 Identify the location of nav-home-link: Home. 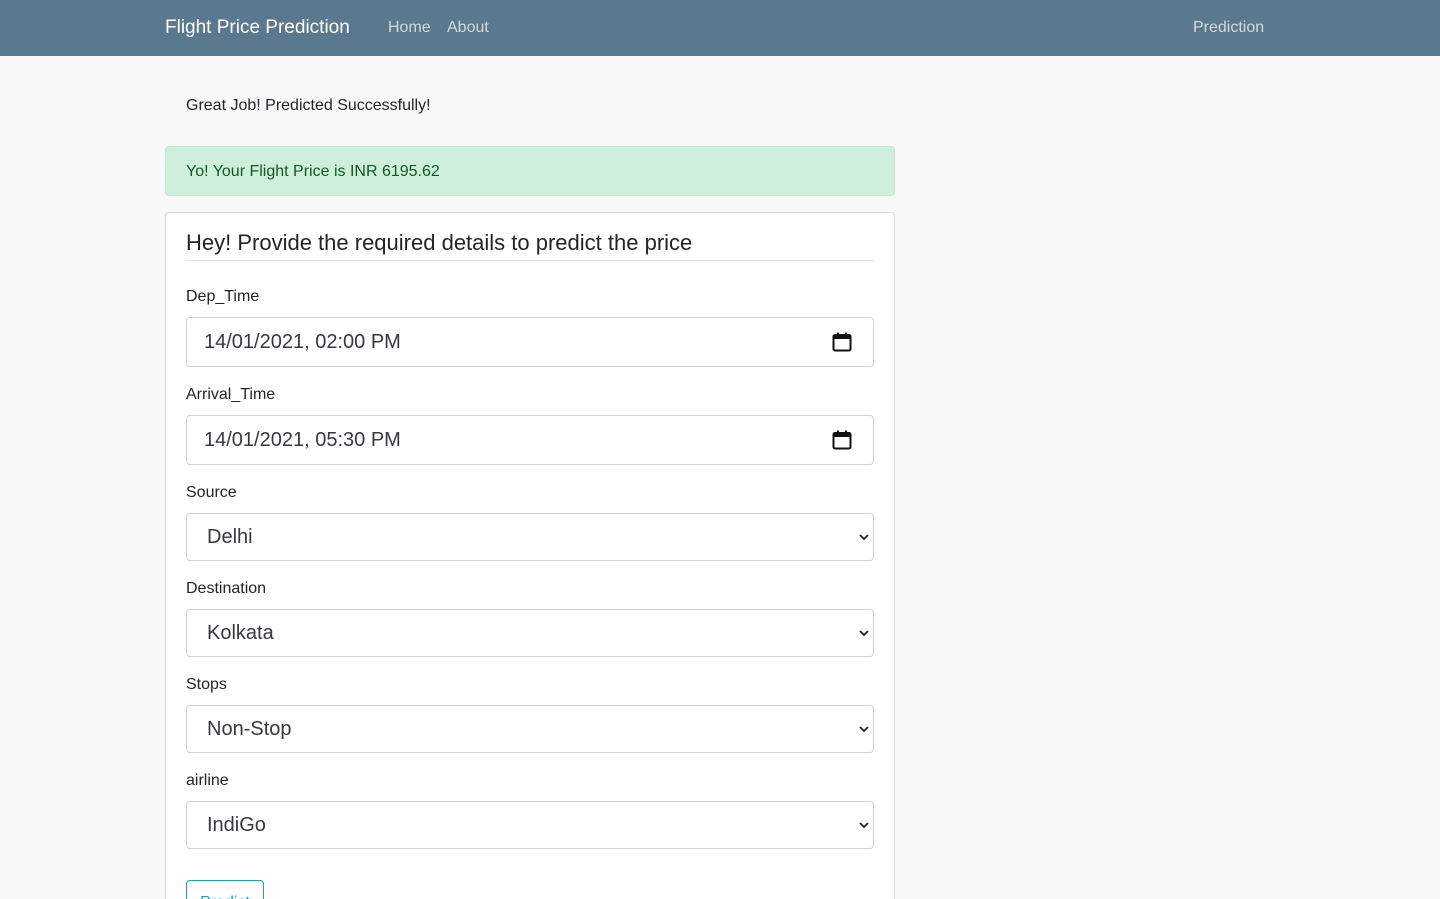
(409, 28).